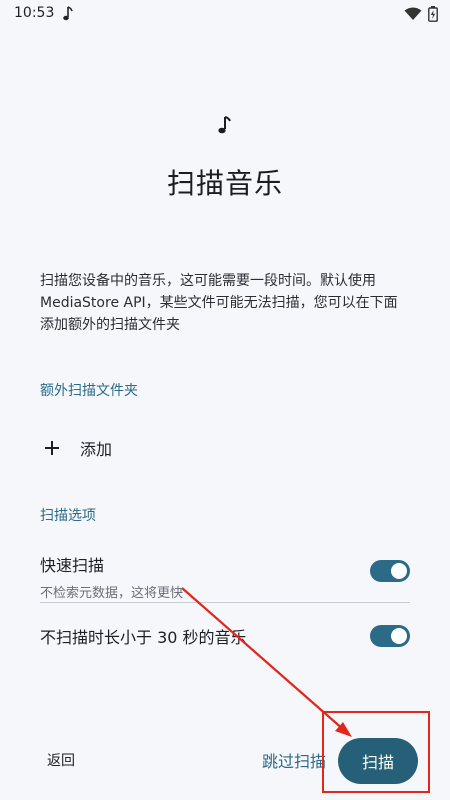  What do you see at coordinates (376, 752) in the screenshot?
I see `annotation-highlight-box` at bounding box center [376, 752].